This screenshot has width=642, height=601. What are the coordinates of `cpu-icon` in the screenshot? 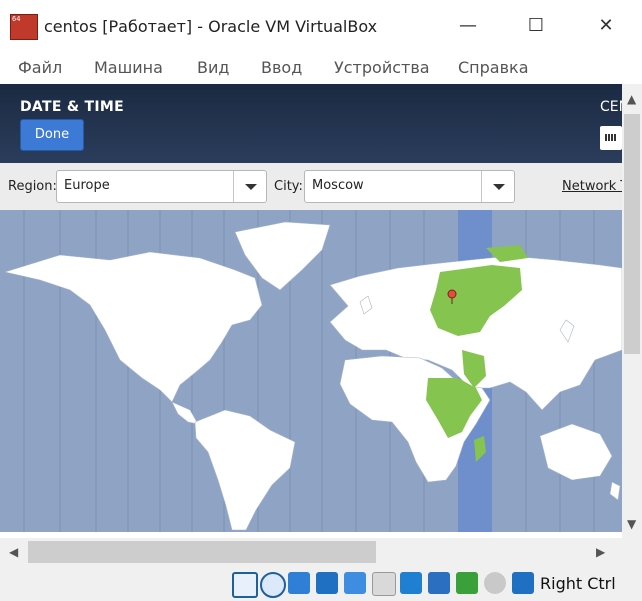 It's located at (467, 583).